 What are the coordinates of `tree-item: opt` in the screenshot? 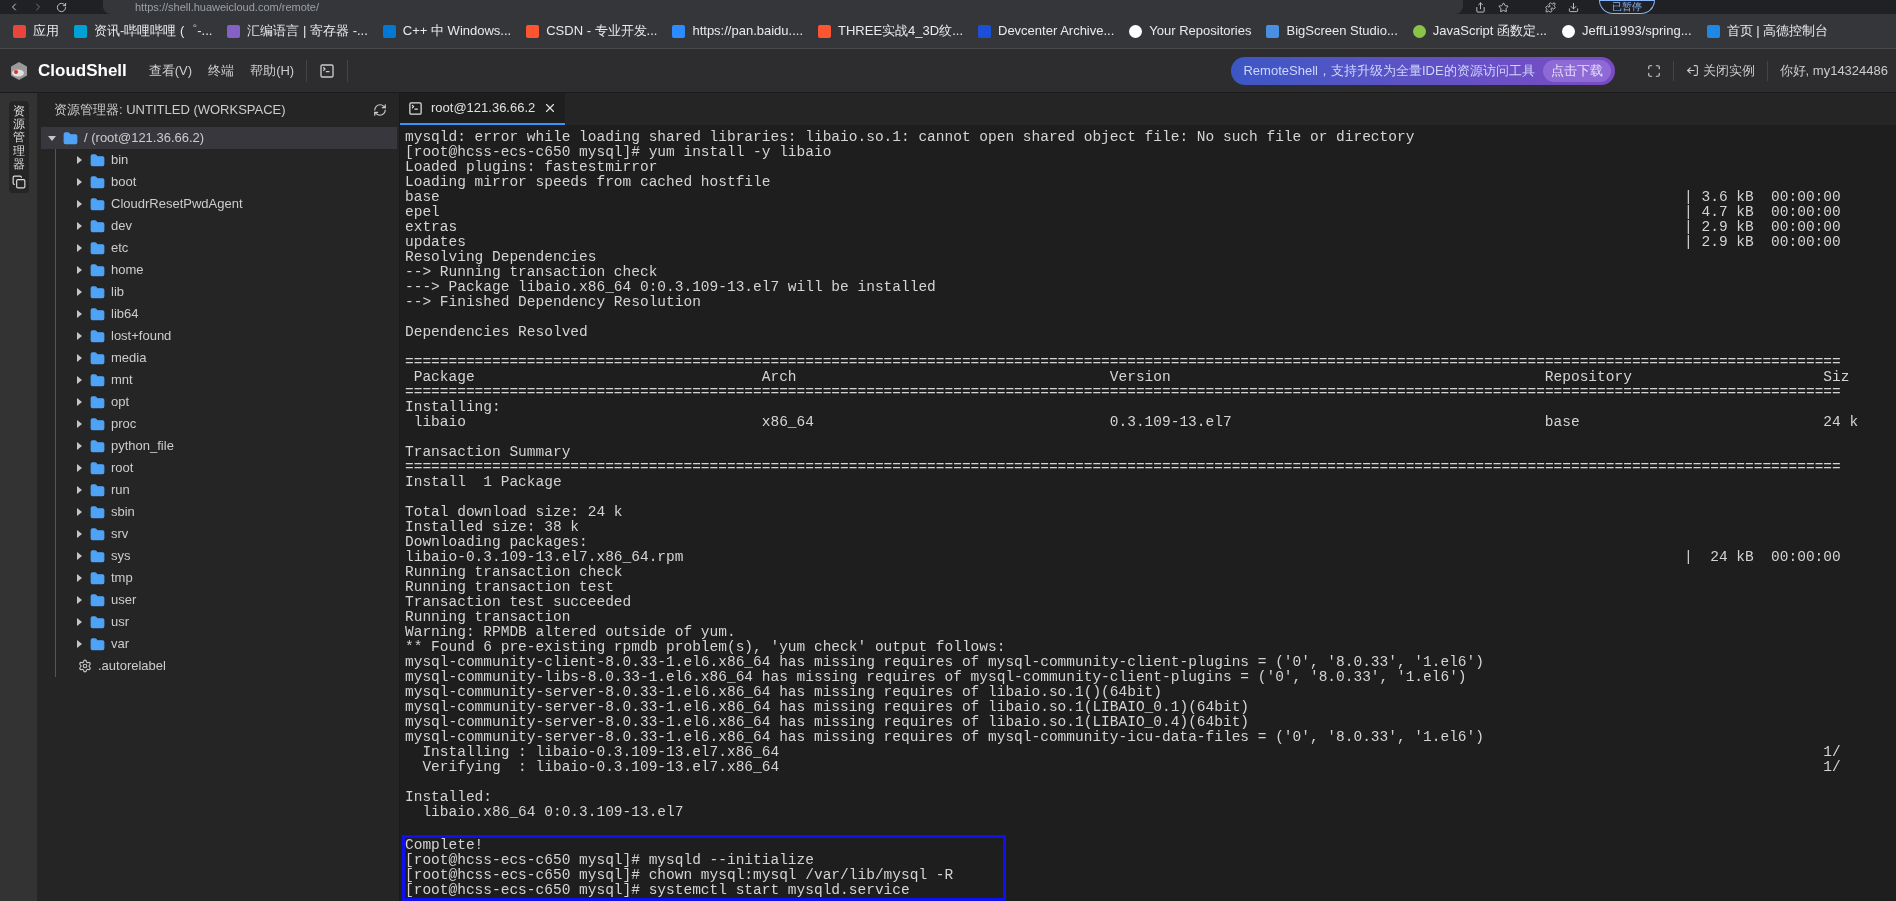 It's located at (226, 402).